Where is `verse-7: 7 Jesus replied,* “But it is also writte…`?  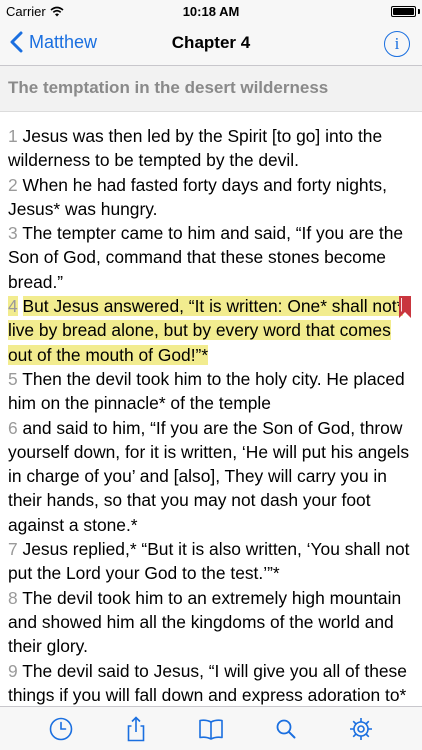 verse-7: 7 Jesus replied,* “But it is also writte… is located at coordinates (210, 561).